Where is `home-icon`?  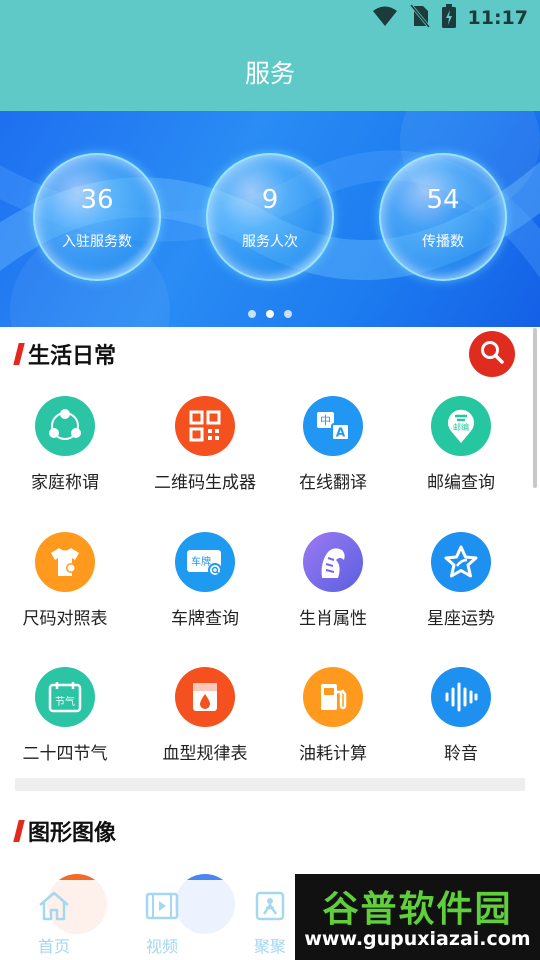 home-icon is located at coordinates (54, 906).